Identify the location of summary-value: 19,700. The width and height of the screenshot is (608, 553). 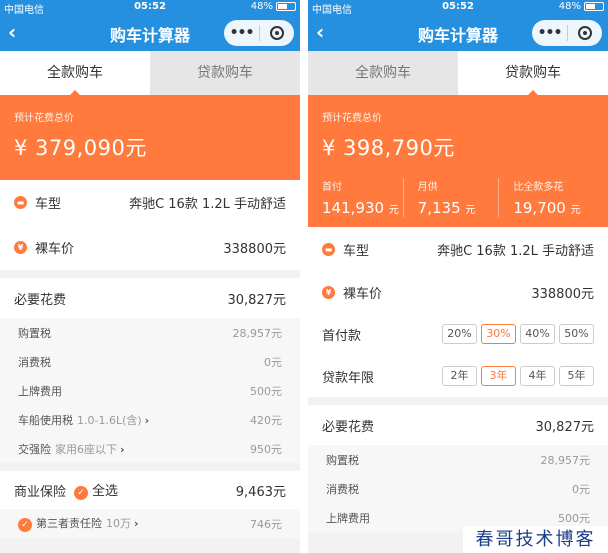
(539, 208).